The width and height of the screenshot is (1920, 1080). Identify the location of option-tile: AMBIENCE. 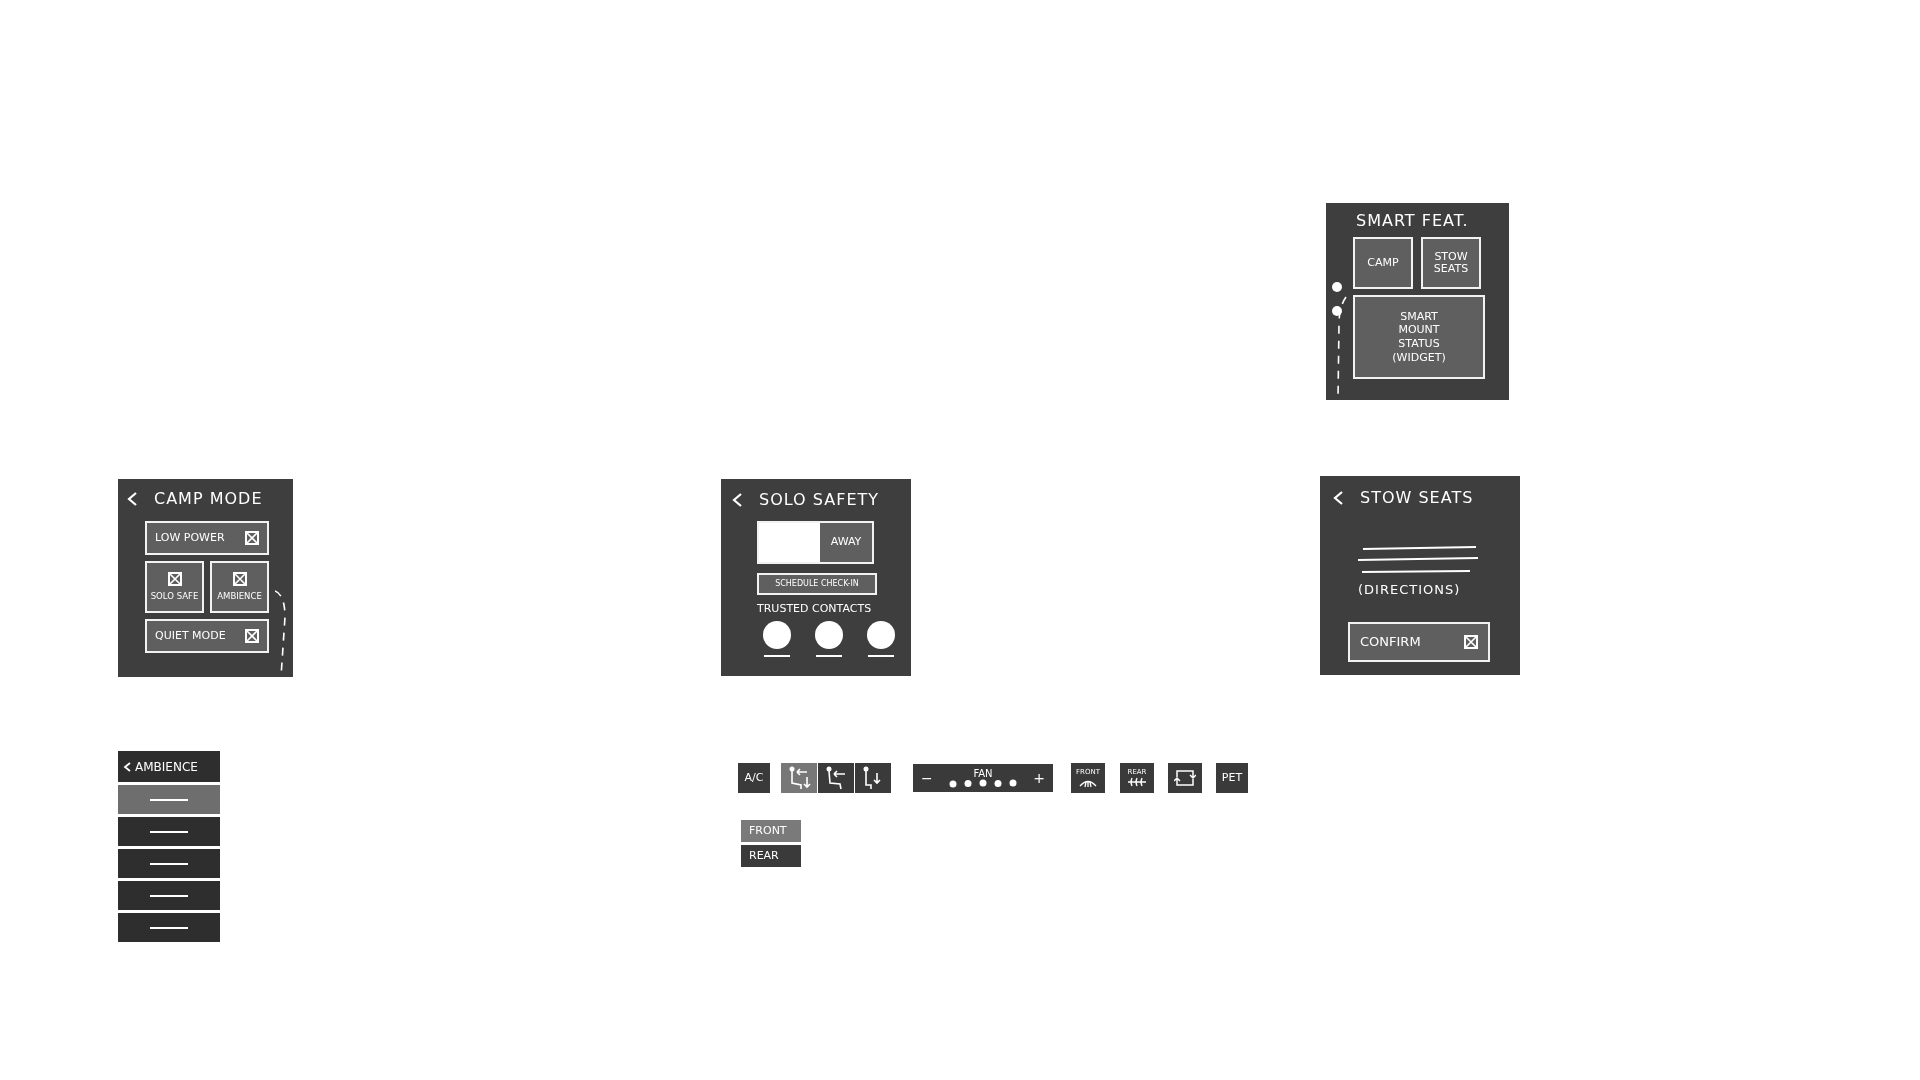
(239, 587).